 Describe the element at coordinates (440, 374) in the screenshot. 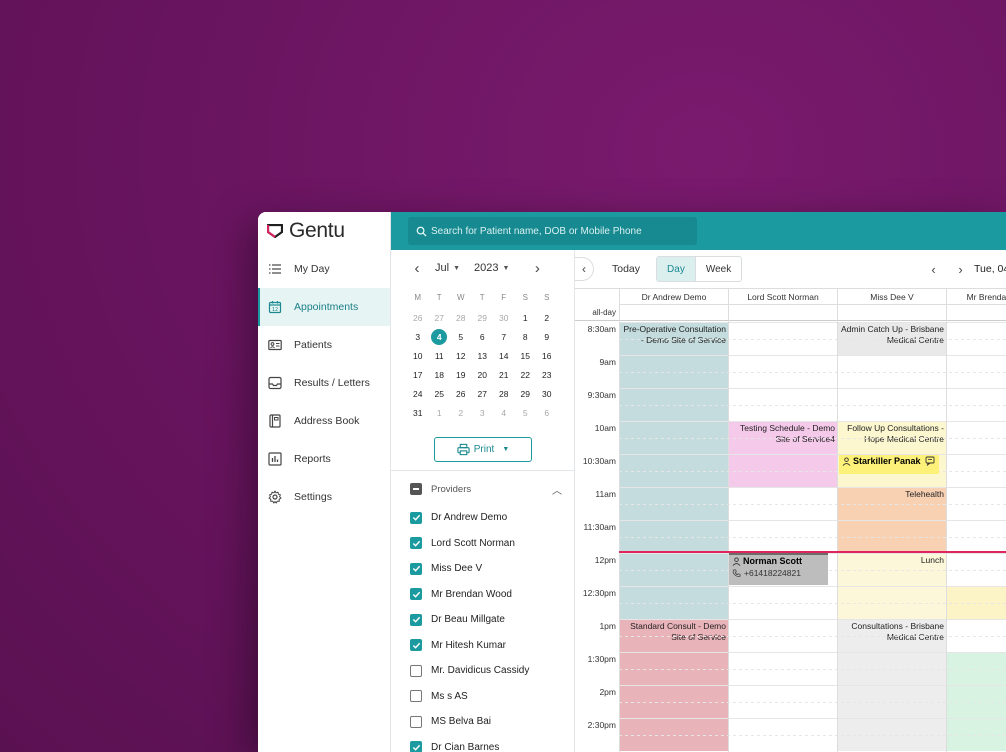

I see `calendar-day: 18` at that location.